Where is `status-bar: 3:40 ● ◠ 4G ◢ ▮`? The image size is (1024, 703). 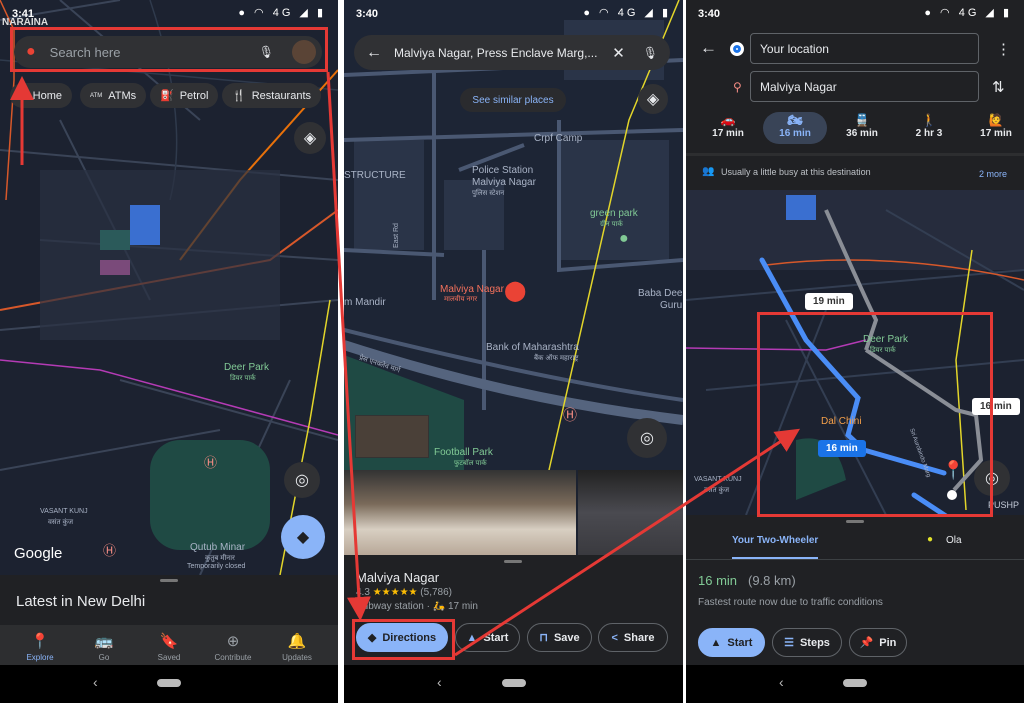 status-bar: 3:40 ● ◠ 4G ◢ ▮ is located at coordinates (513, 14).